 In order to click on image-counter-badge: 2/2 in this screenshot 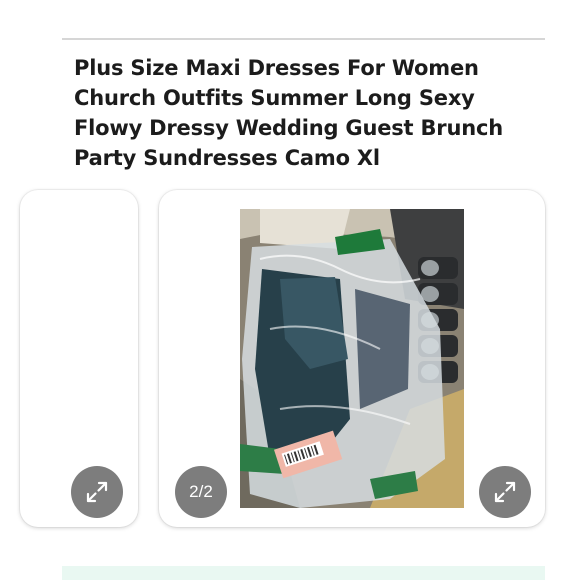, I will do `click(201, 492)`.